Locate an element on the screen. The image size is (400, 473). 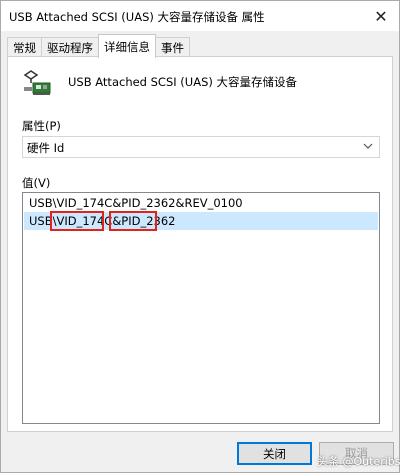
title-bar: USB Attached SCSI (UAS) 大容量存储设备 属性 ✕ is located at coordinates (200, 16).